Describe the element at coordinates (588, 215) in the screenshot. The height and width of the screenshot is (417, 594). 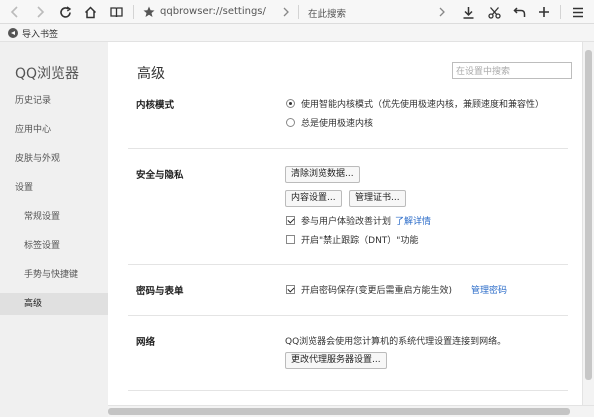
I see `vertical-scroll-thumb` at that location.